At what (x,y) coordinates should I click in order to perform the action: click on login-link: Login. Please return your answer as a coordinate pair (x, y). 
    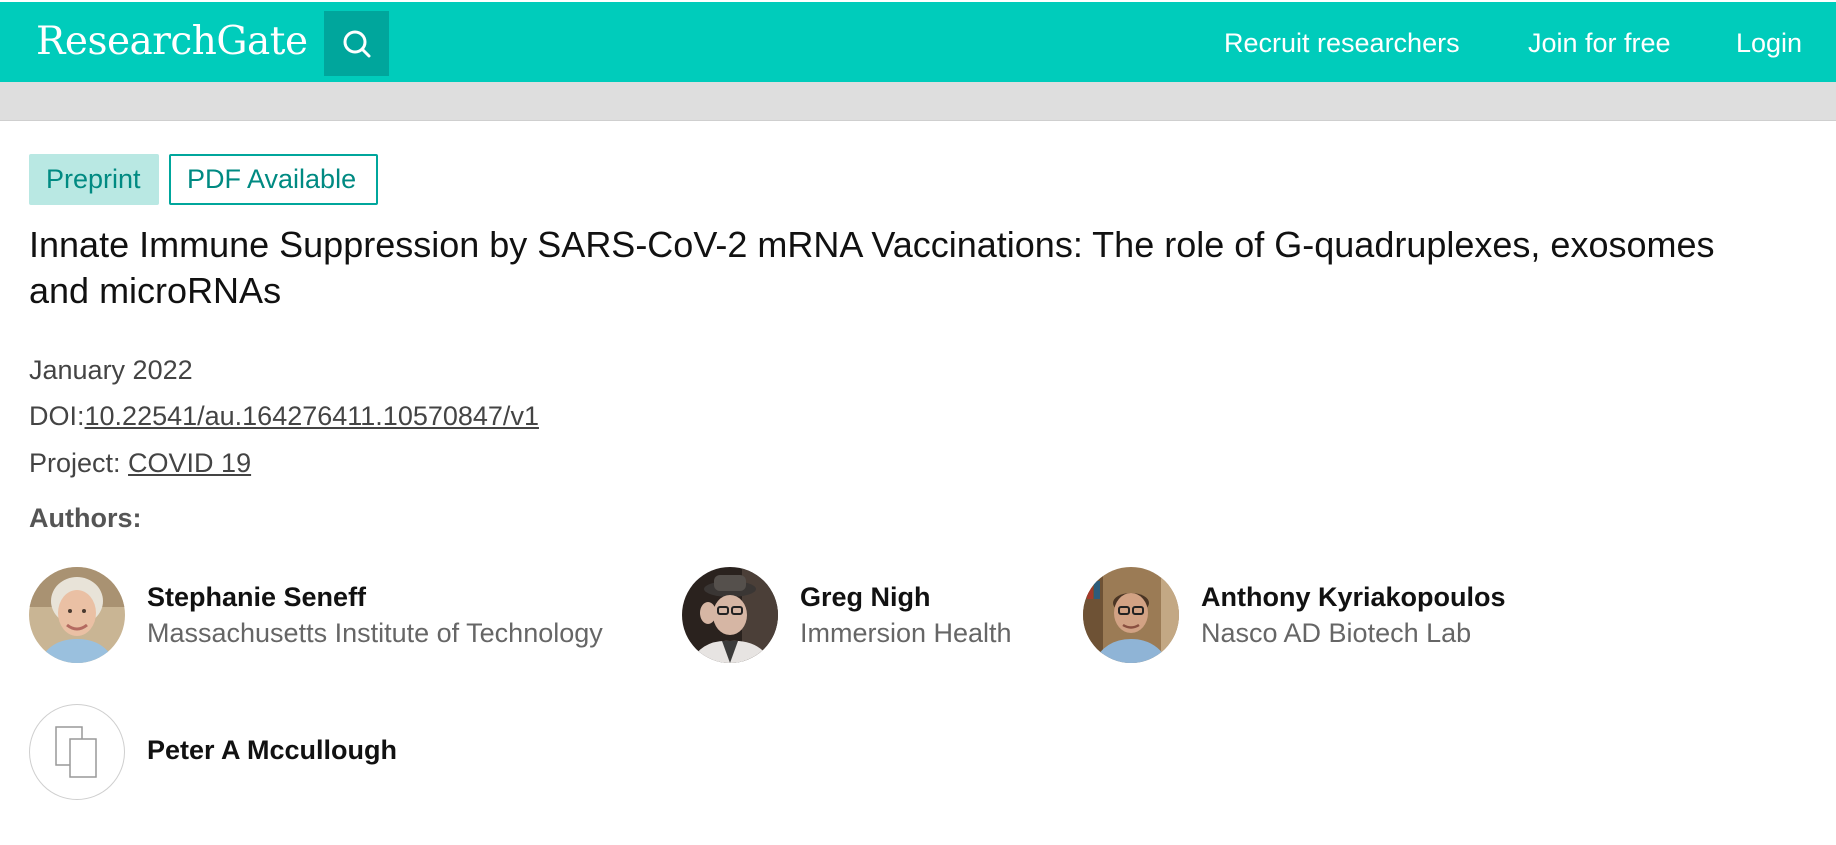
    Looking at the image, I should click on (1769, 43).